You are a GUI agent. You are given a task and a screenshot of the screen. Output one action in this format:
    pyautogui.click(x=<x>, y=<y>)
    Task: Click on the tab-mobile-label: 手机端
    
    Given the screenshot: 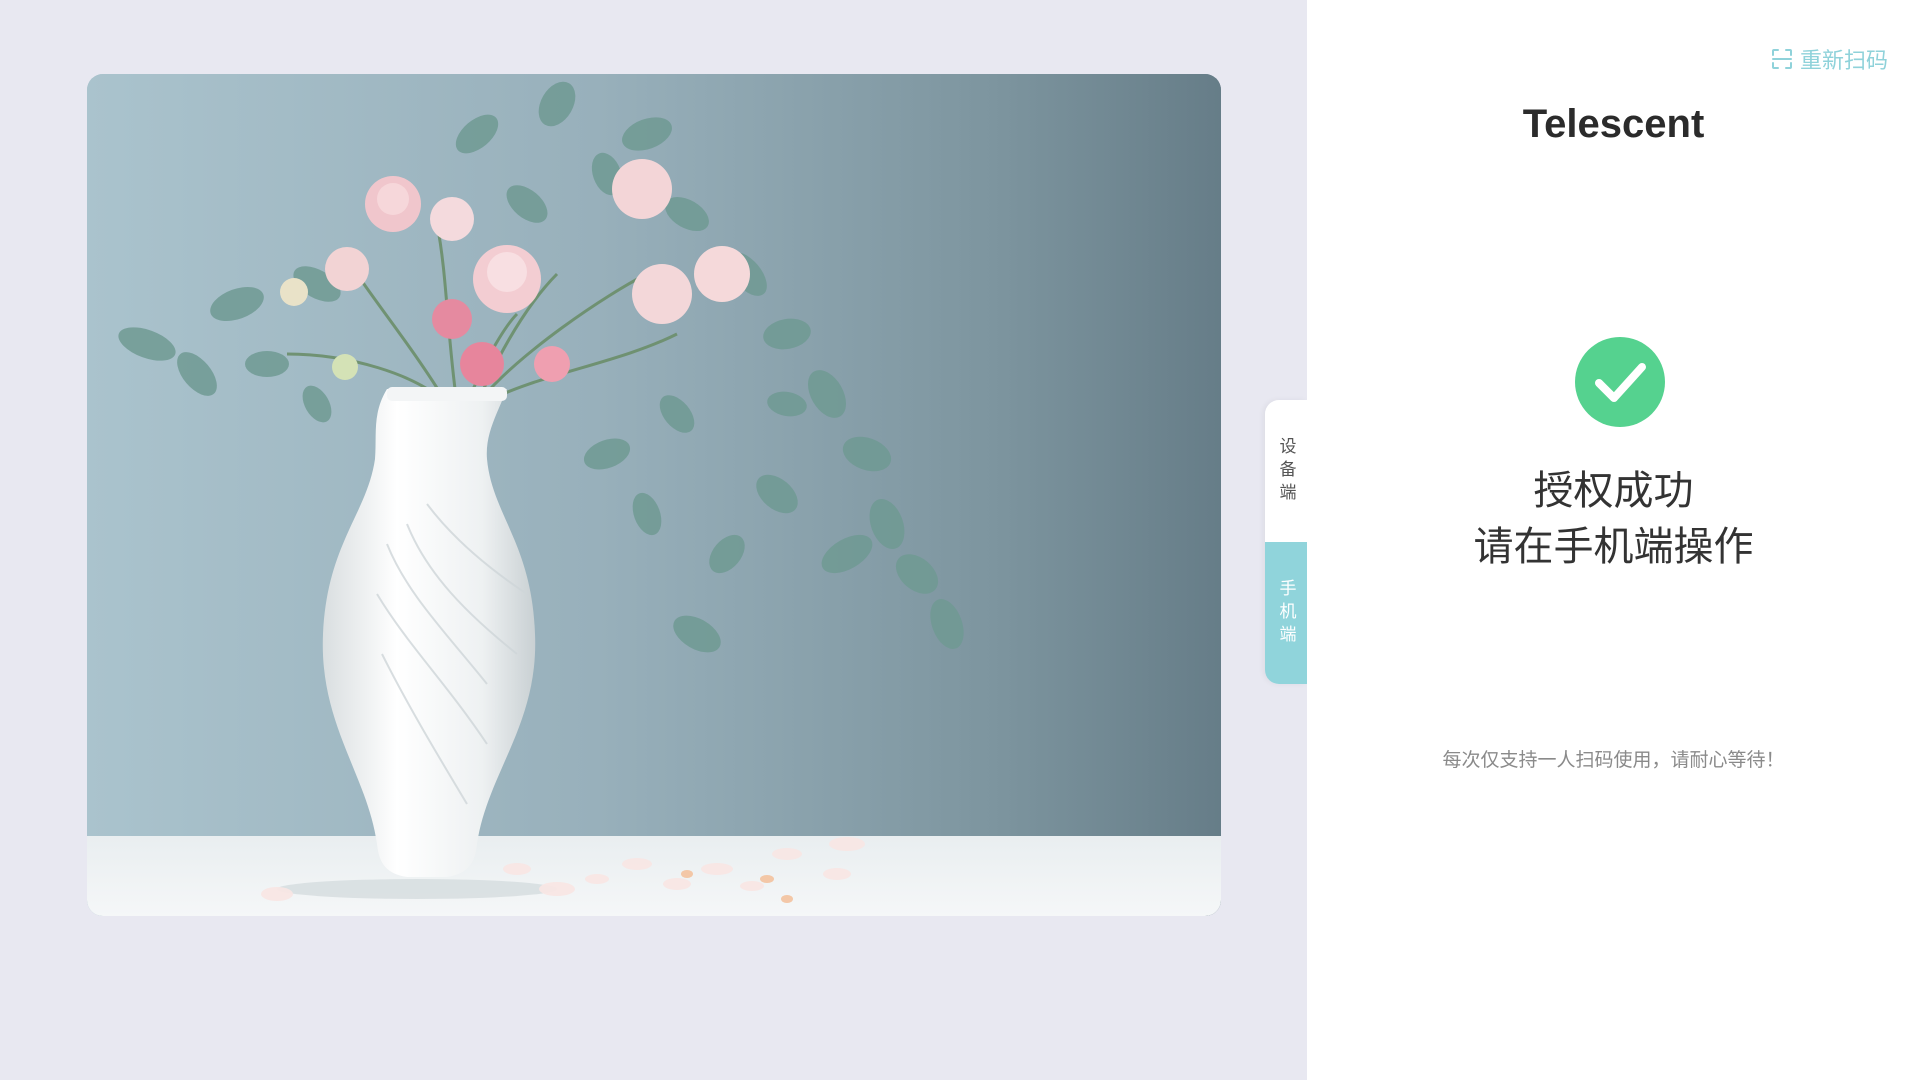 What is the action you would take?
    pyautogui.click(x=1285, y=613)
    